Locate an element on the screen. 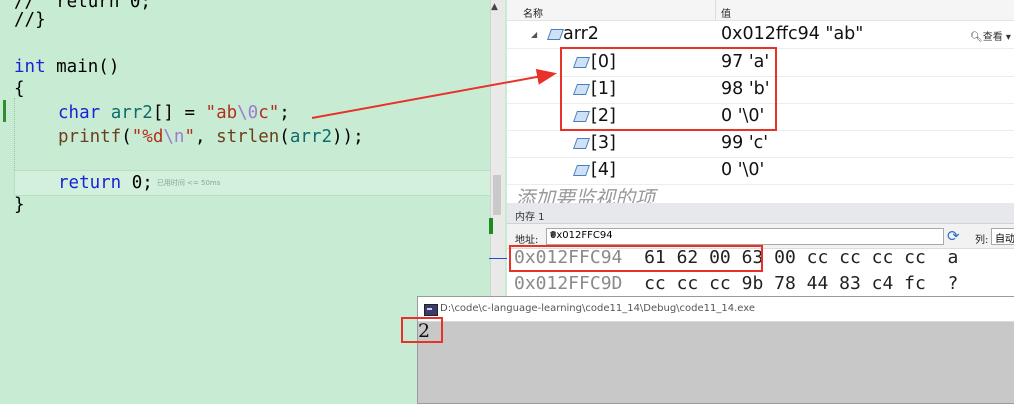 The image size is (1014, 404). annotation-arrow is located at coordinates (434, 94).